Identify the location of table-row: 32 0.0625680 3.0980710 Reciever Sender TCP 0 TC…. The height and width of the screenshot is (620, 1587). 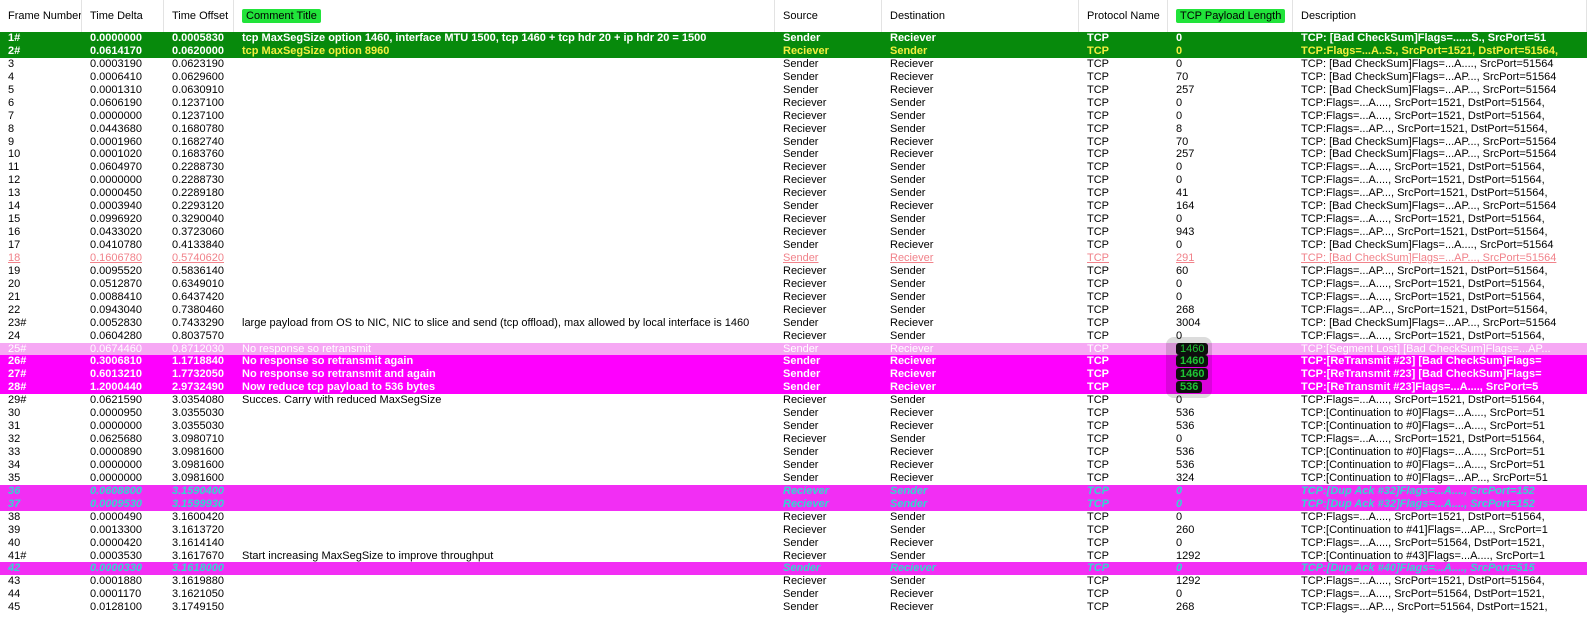
(793, 439).